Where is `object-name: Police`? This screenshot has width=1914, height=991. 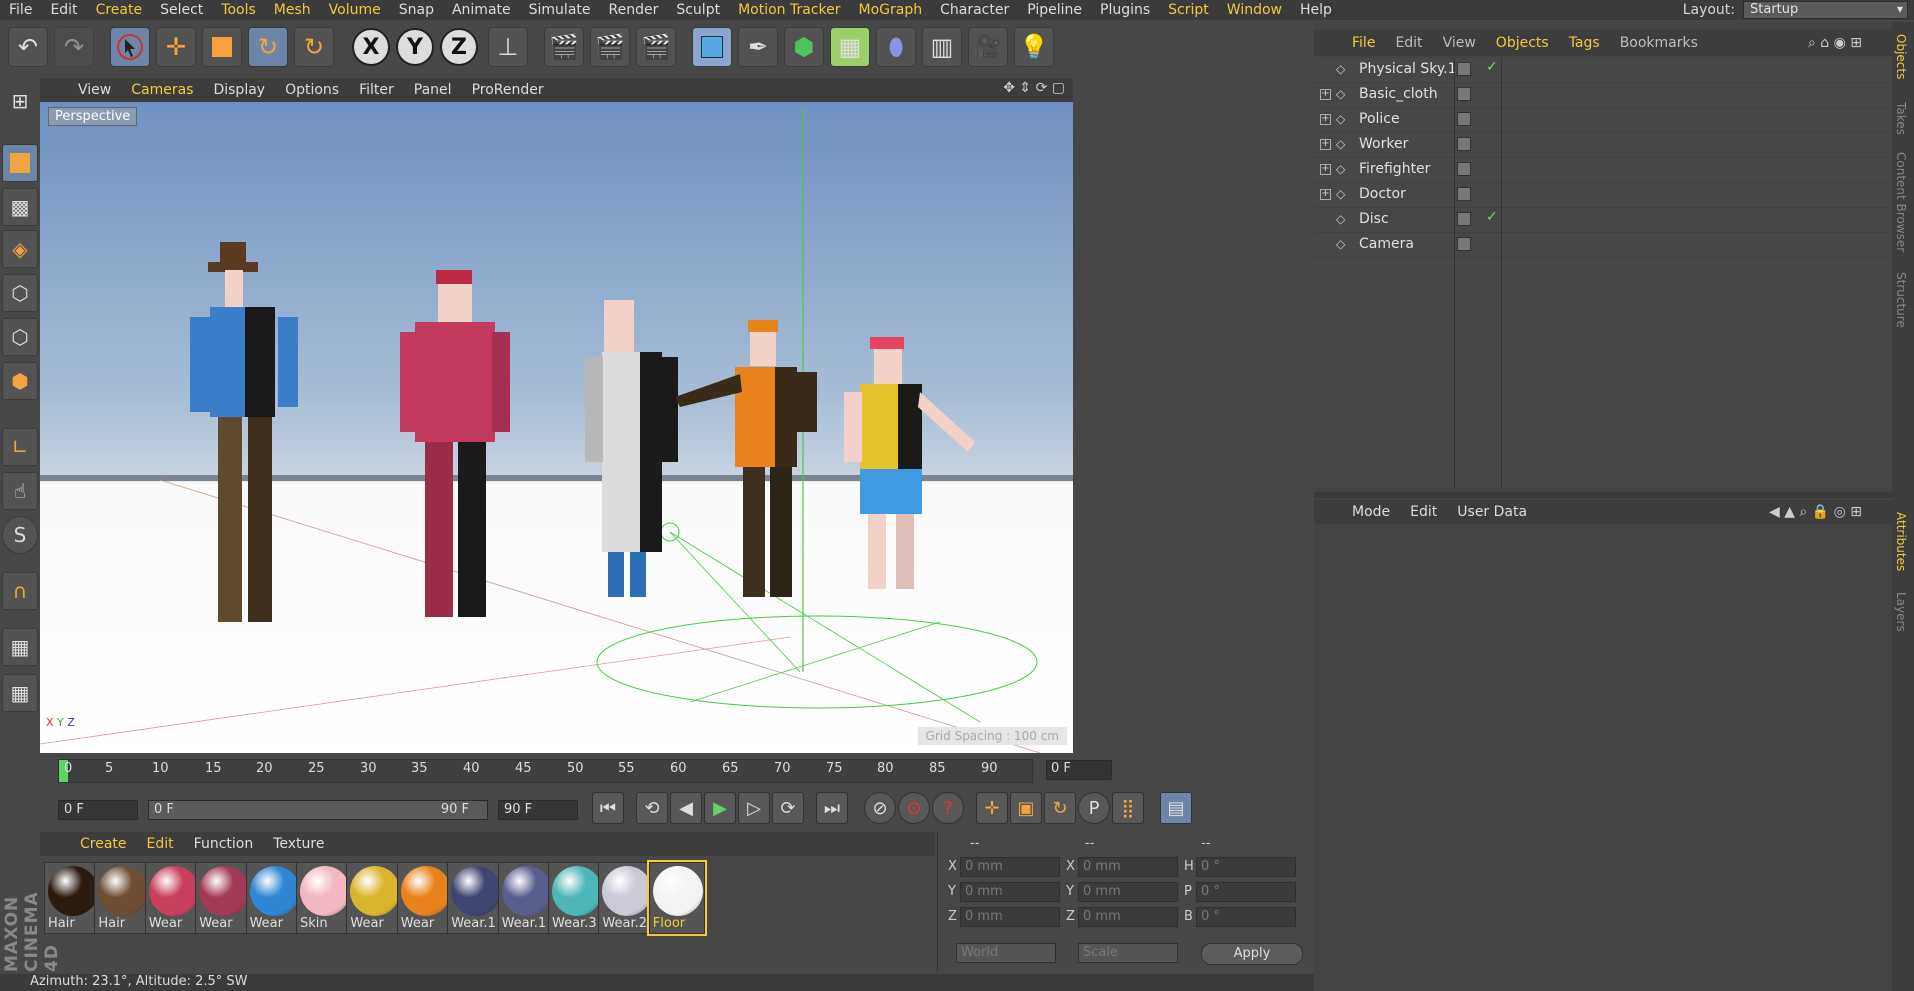
object-name: Police is located at coordinates (1379, 119).